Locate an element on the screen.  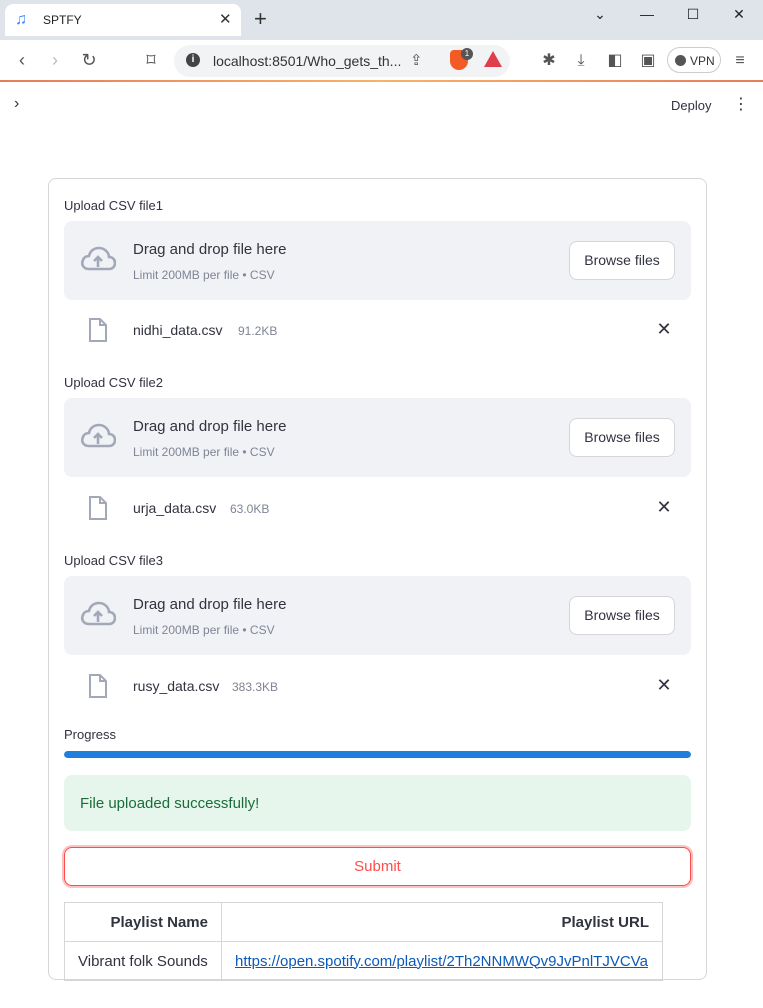
window-close-button: ✕ is located at coordinates (739, 14).